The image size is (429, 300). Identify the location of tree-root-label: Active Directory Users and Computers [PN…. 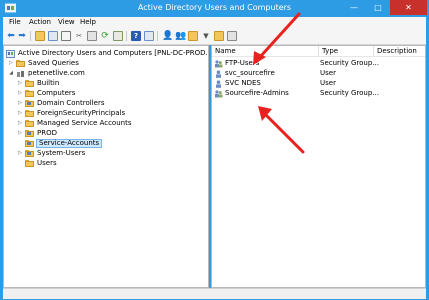
(113, 53).